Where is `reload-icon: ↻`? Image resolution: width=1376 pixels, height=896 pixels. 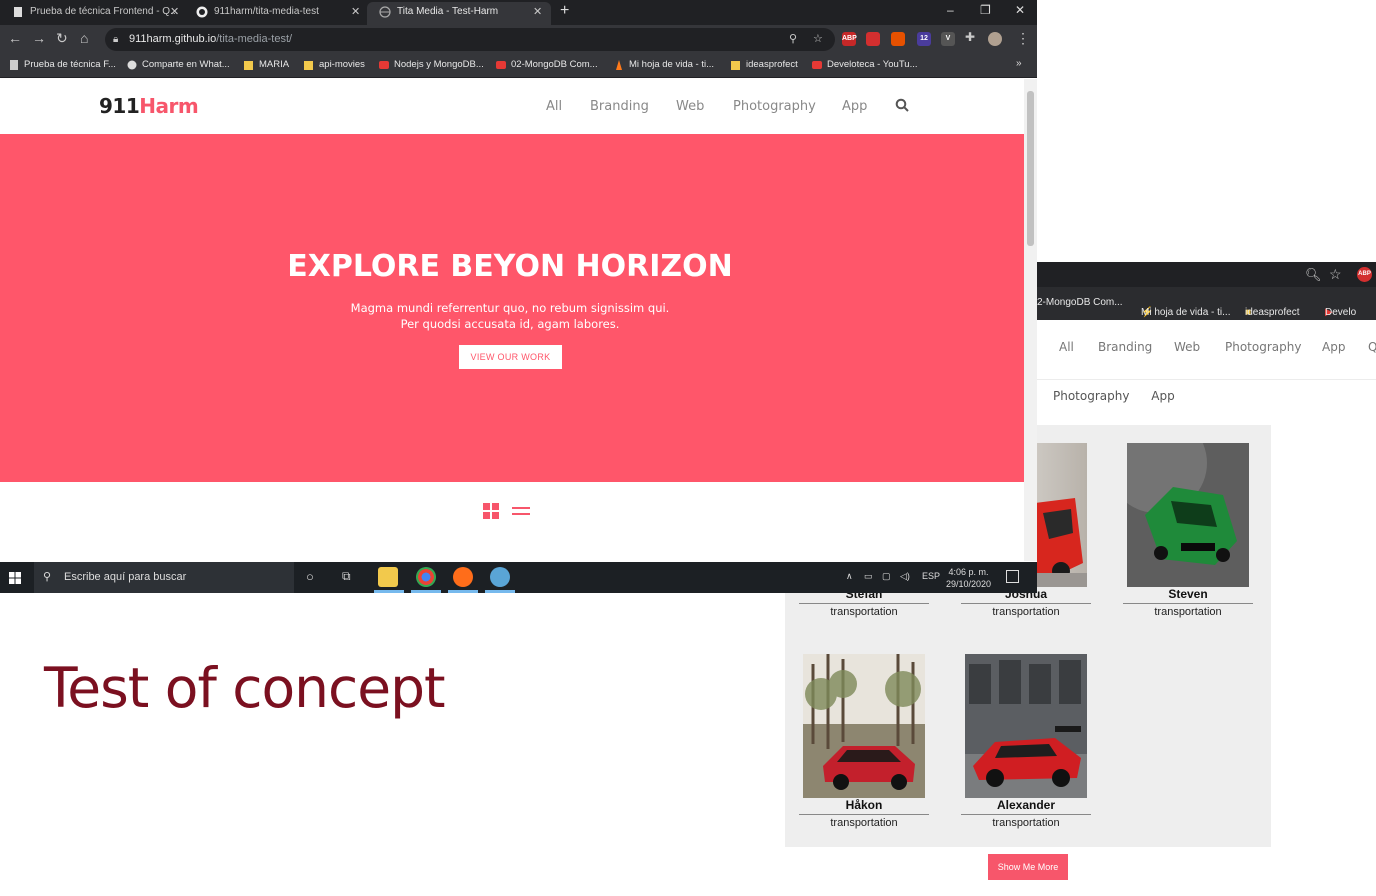 reload-icon: ↻ is located at coordinates (62, 38).